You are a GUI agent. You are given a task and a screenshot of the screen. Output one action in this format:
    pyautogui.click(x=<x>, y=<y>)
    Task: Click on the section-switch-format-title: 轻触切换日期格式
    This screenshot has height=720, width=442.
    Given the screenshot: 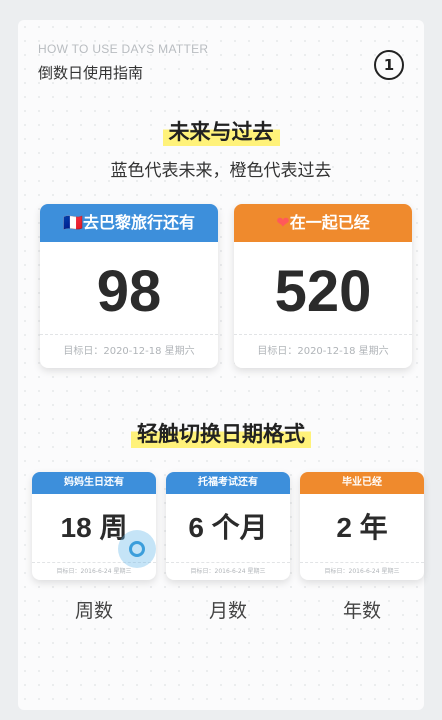 What is the action you would take?
    pyautogui.click(x=221, y=433)
    